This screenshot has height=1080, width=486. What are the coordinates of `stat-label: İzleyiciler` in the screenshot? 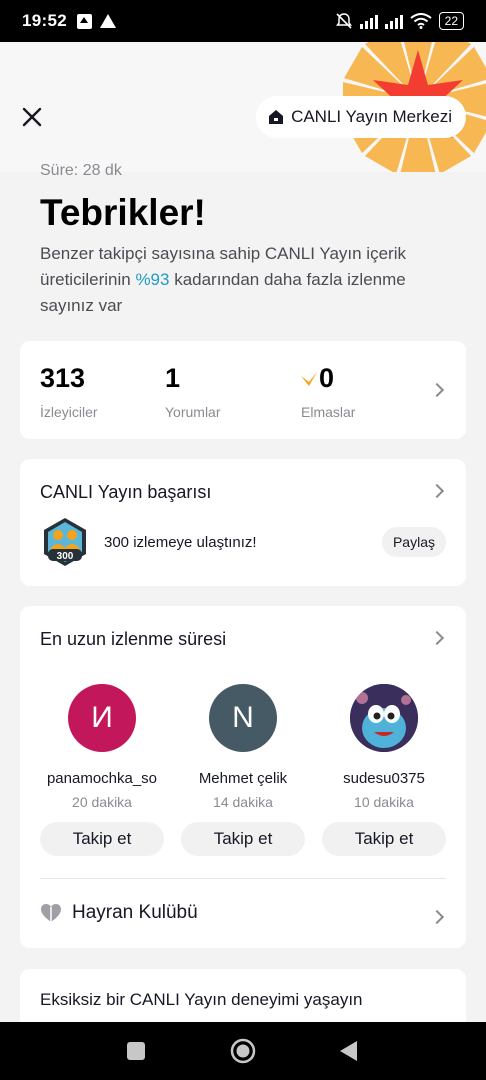 It's located at (69, 412).